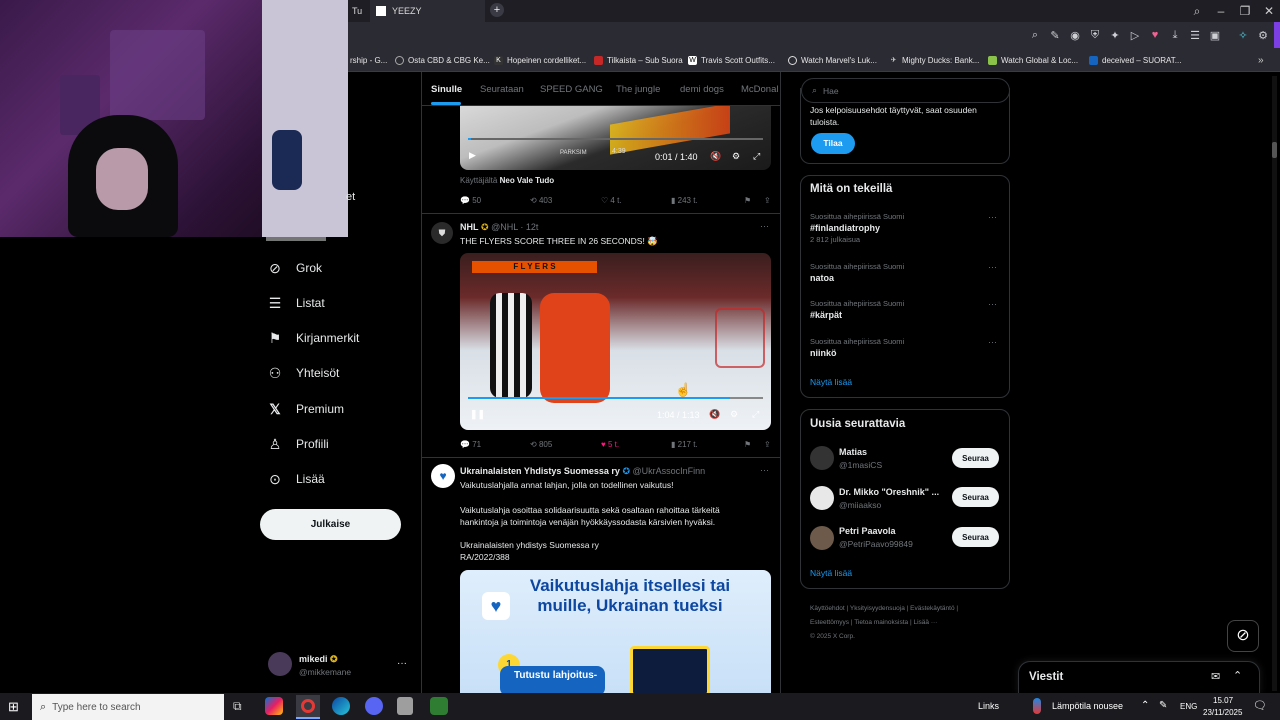  Describe the element at coordinates (1222, 712) in the screenshot. I see `clock-date: 23/11/2025` at that location.